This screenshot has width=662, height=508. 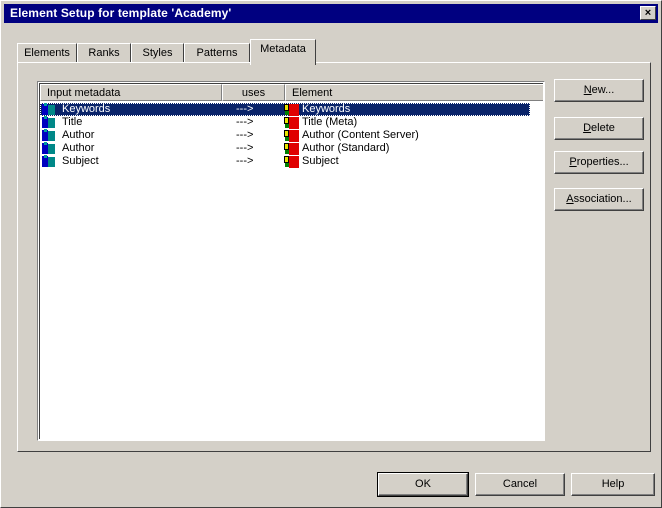 I want to click on input-metadata-cell: Subject, so click(x=80, y=161).